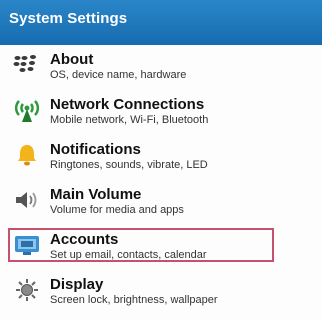 This screenshot has height=320, width=322. Describe the element at coordinates (72, 59) in the screenshot. I see `settings-item-title: About` at that location.